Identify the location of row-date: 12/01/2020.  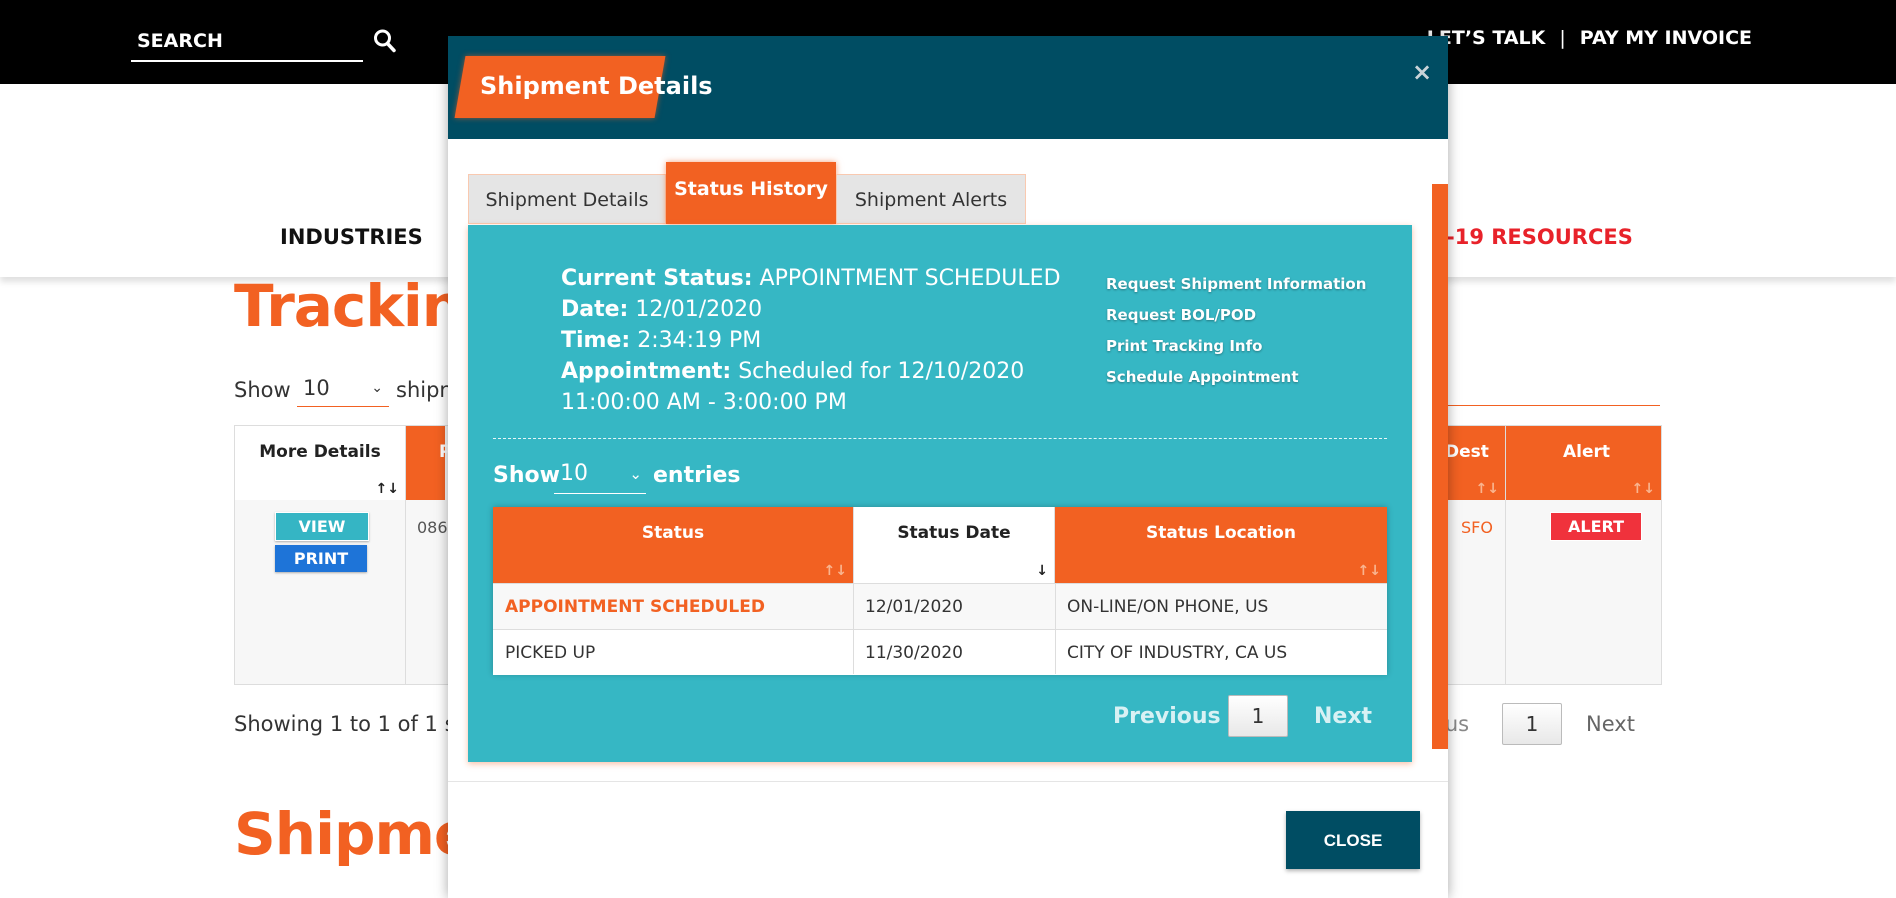
(914, 607).